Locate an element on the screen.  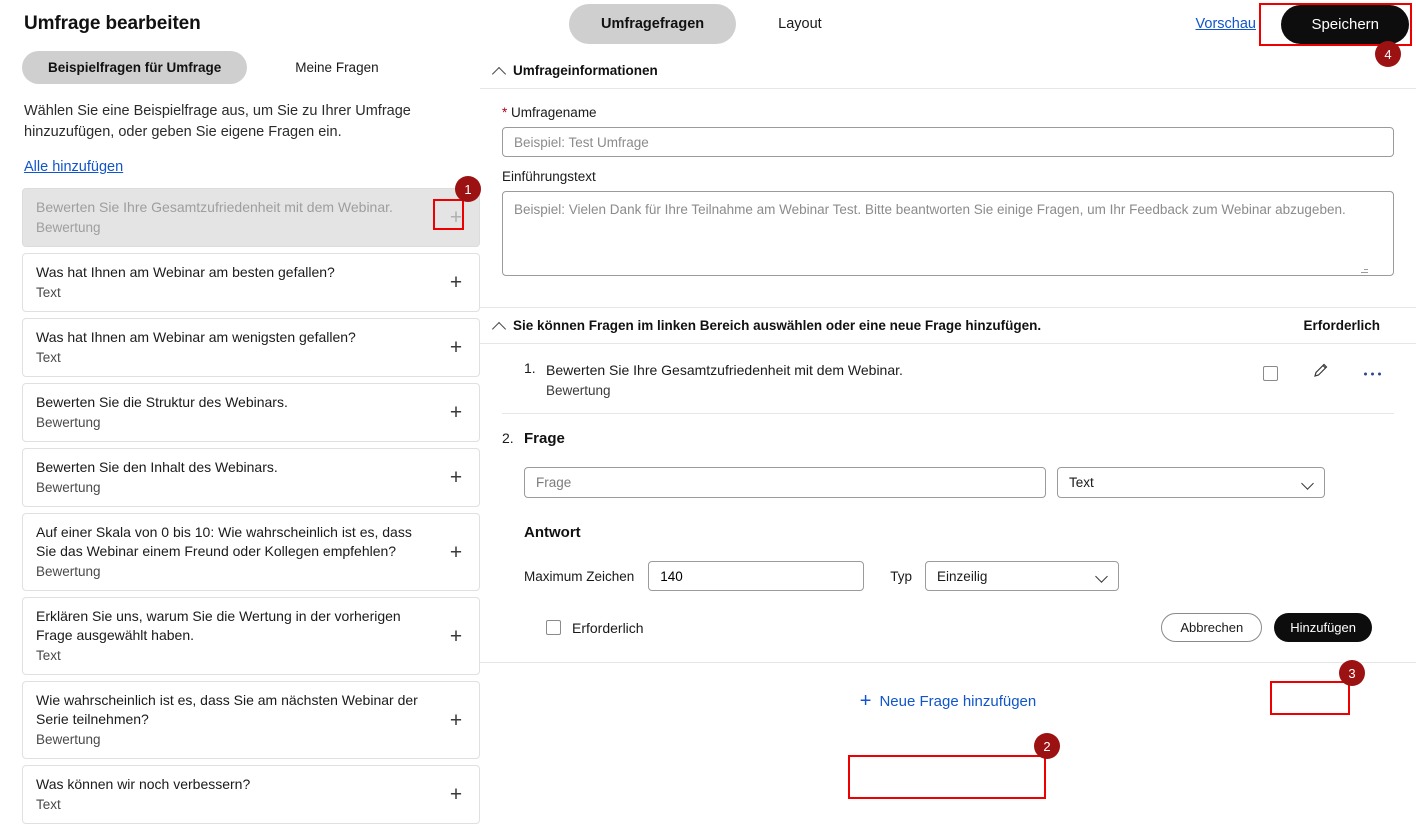
survey-info-heading: Umfrageinformationen is located at coordinates (585, 70).